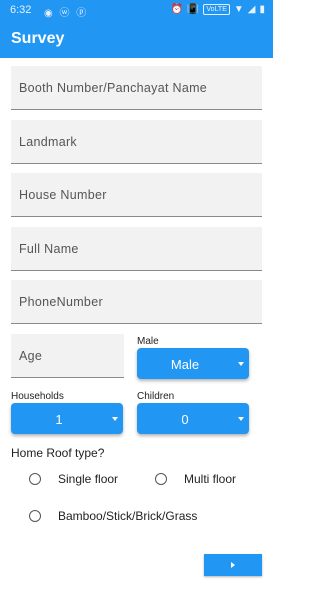 The width and height of the screenshot is (320, 592). What do you see at coordinates (63, 195) in the screenshot?
I see `house-number-placeholder: House Number` at bounding box center [63, 195].